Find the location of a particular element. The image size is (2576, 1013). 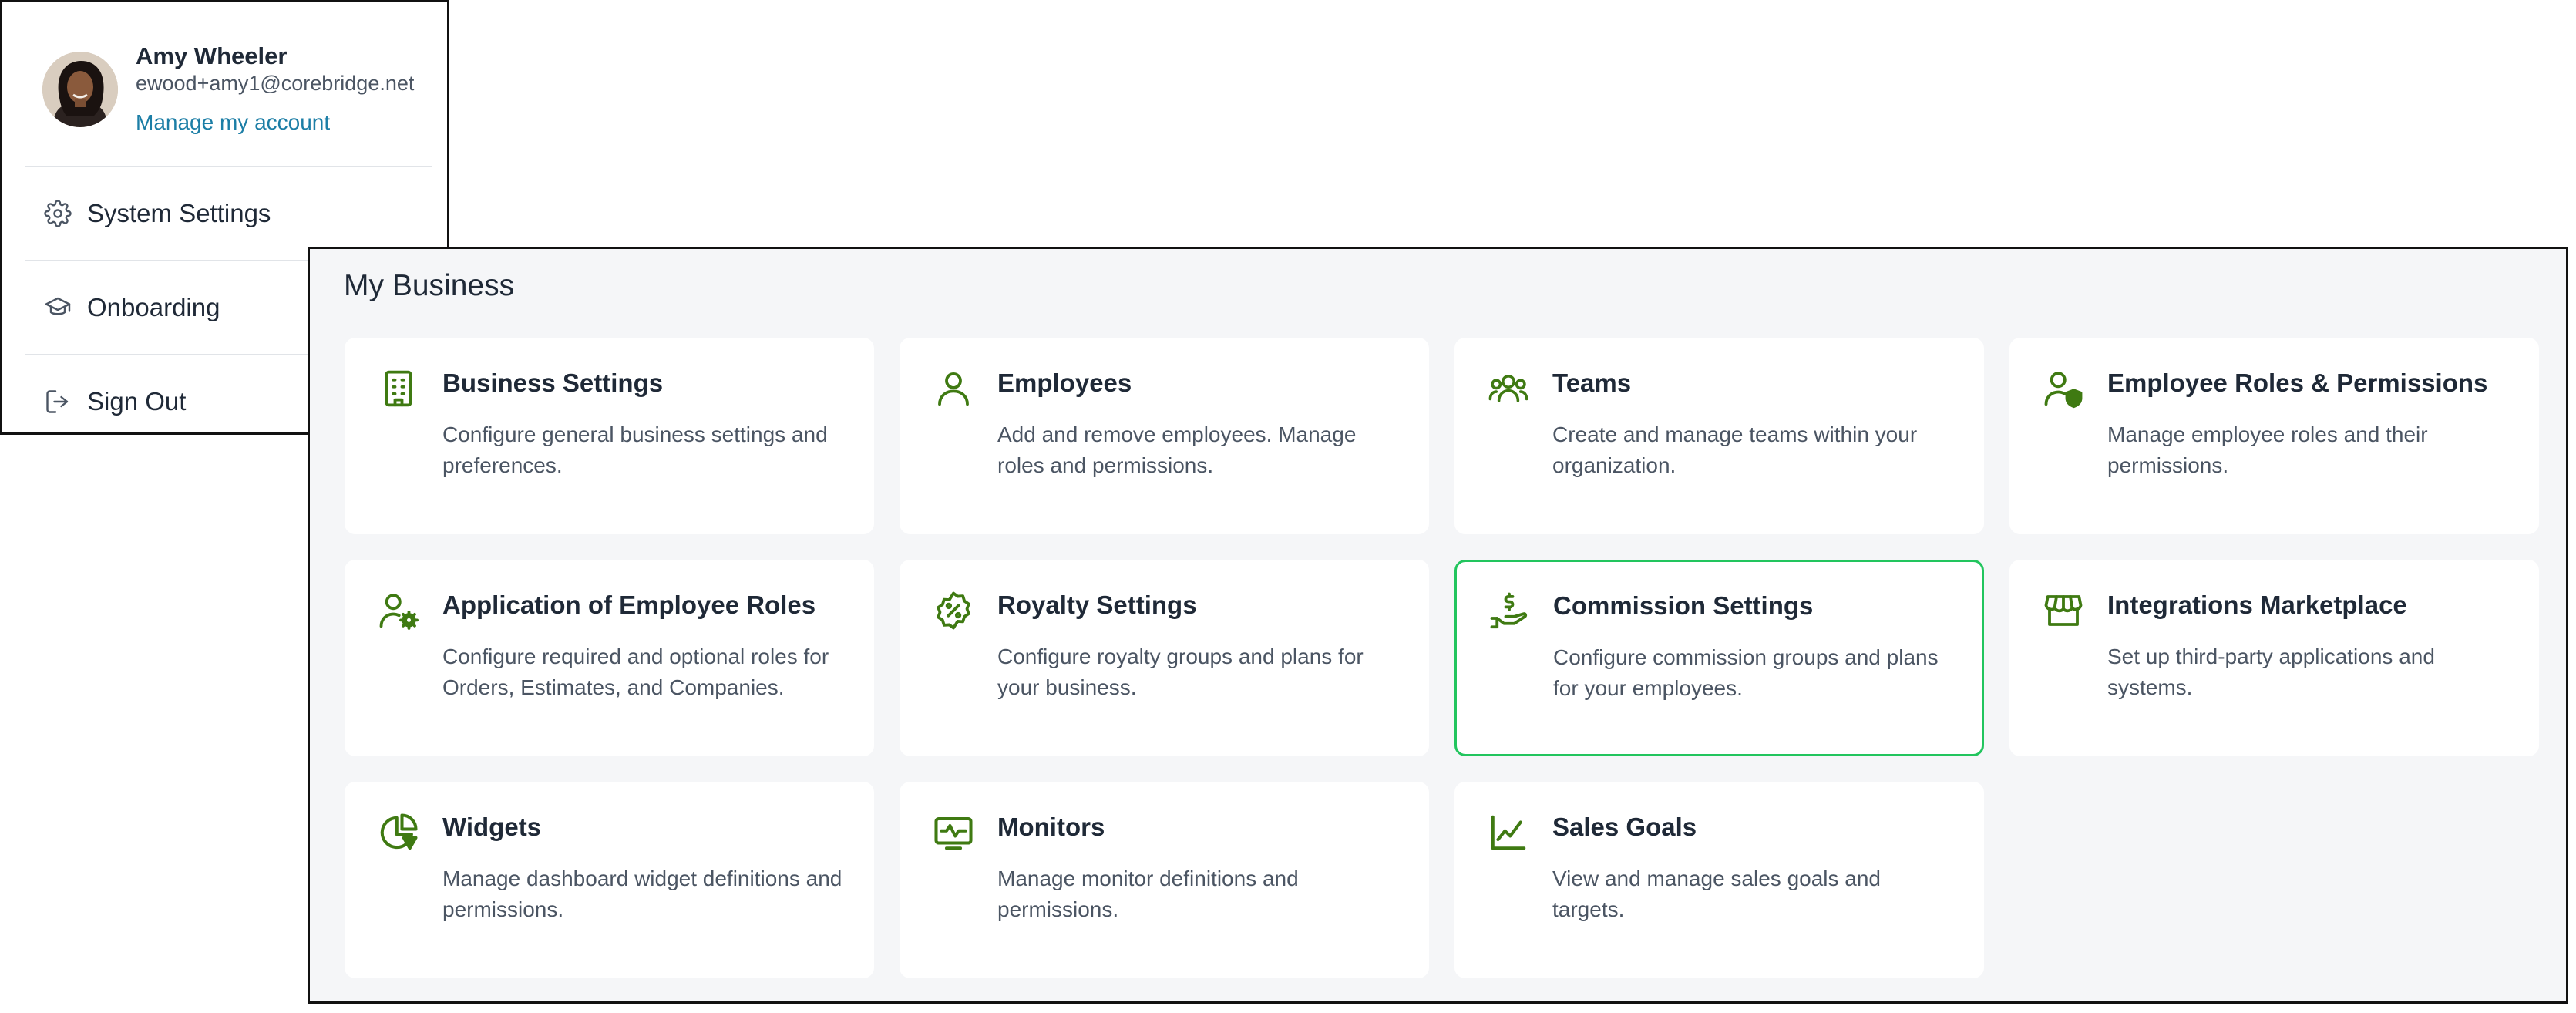

menu-divider is located at coordinates (228, 166).